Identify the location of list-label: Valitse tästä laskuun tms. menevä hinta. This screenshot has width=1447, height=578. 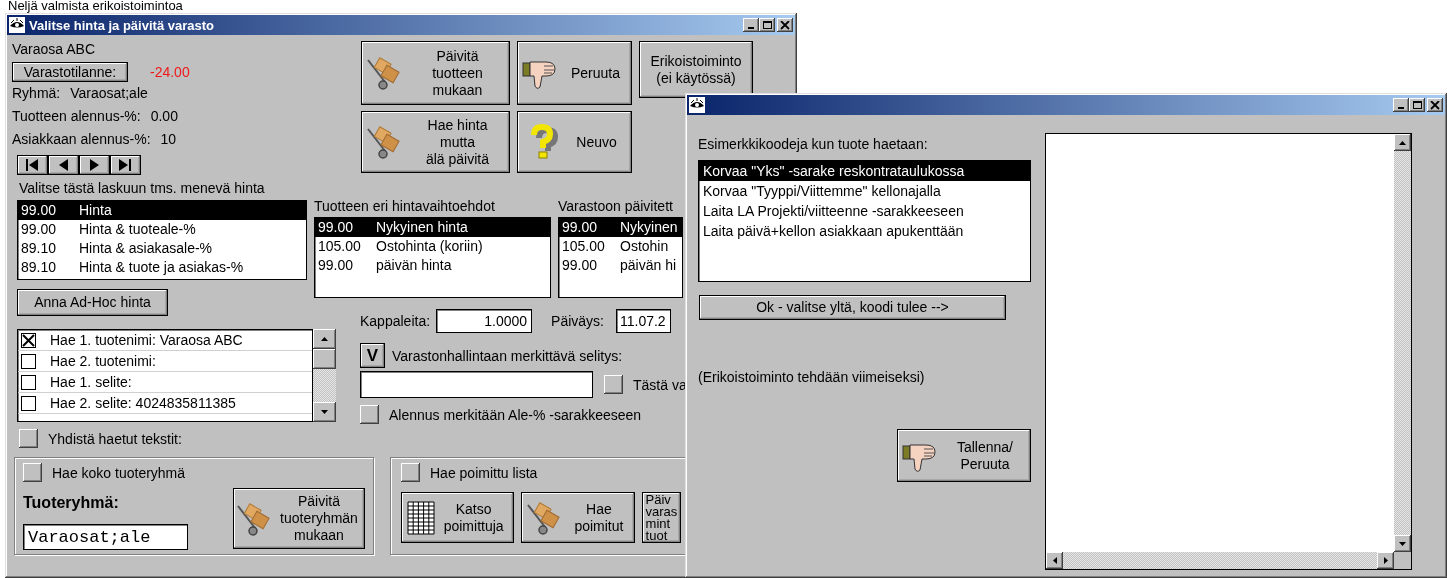
(142, 188).